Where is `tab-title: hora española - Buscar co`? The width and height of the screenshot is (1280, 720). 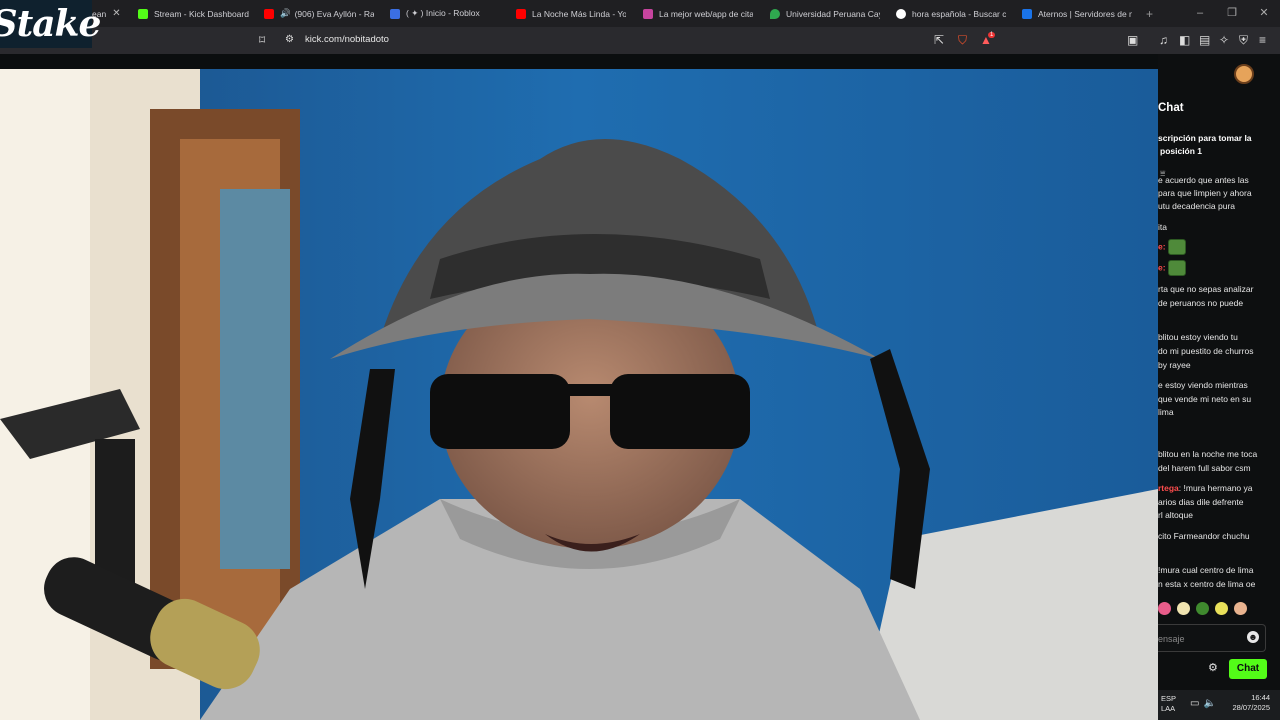 tab-title: hora española - Buscar co is located at coordinates (959, 13).